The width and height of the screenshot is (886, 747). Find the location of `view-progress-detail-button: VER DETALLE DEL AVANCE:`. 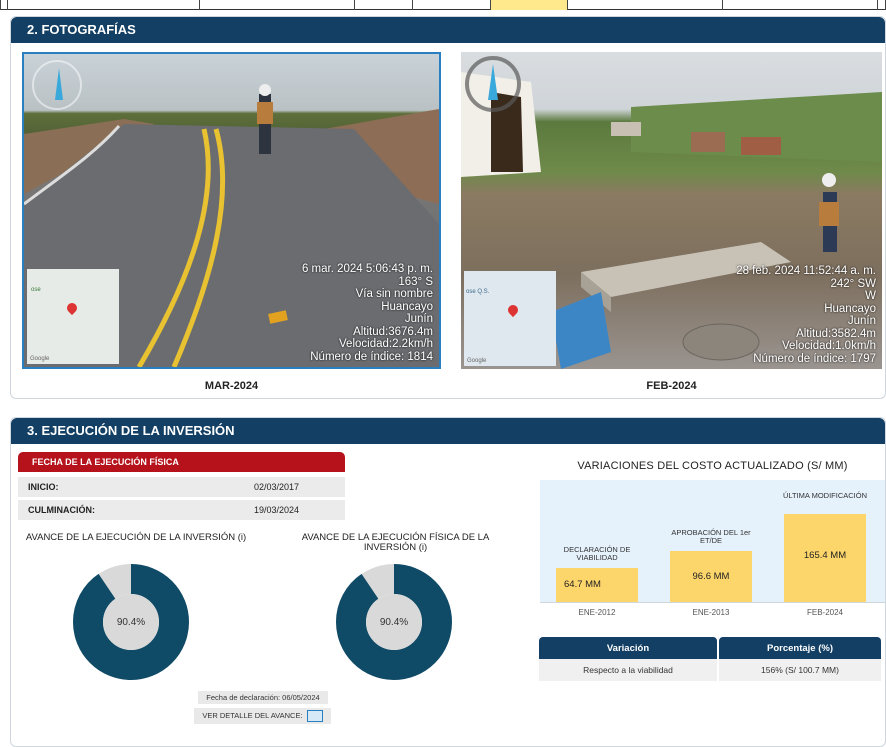

view-progress-detail-button: VER DETALLE DEL AVANCE: is located at coordinates (262, 716).